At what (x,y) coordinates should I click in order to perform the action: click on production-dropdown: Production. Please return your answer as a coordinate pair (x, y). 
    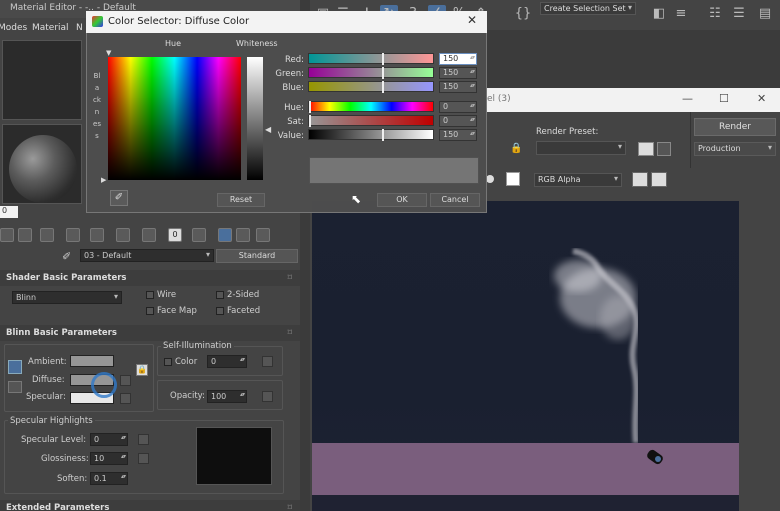
    Looking at the image, I should click on (735, 149).